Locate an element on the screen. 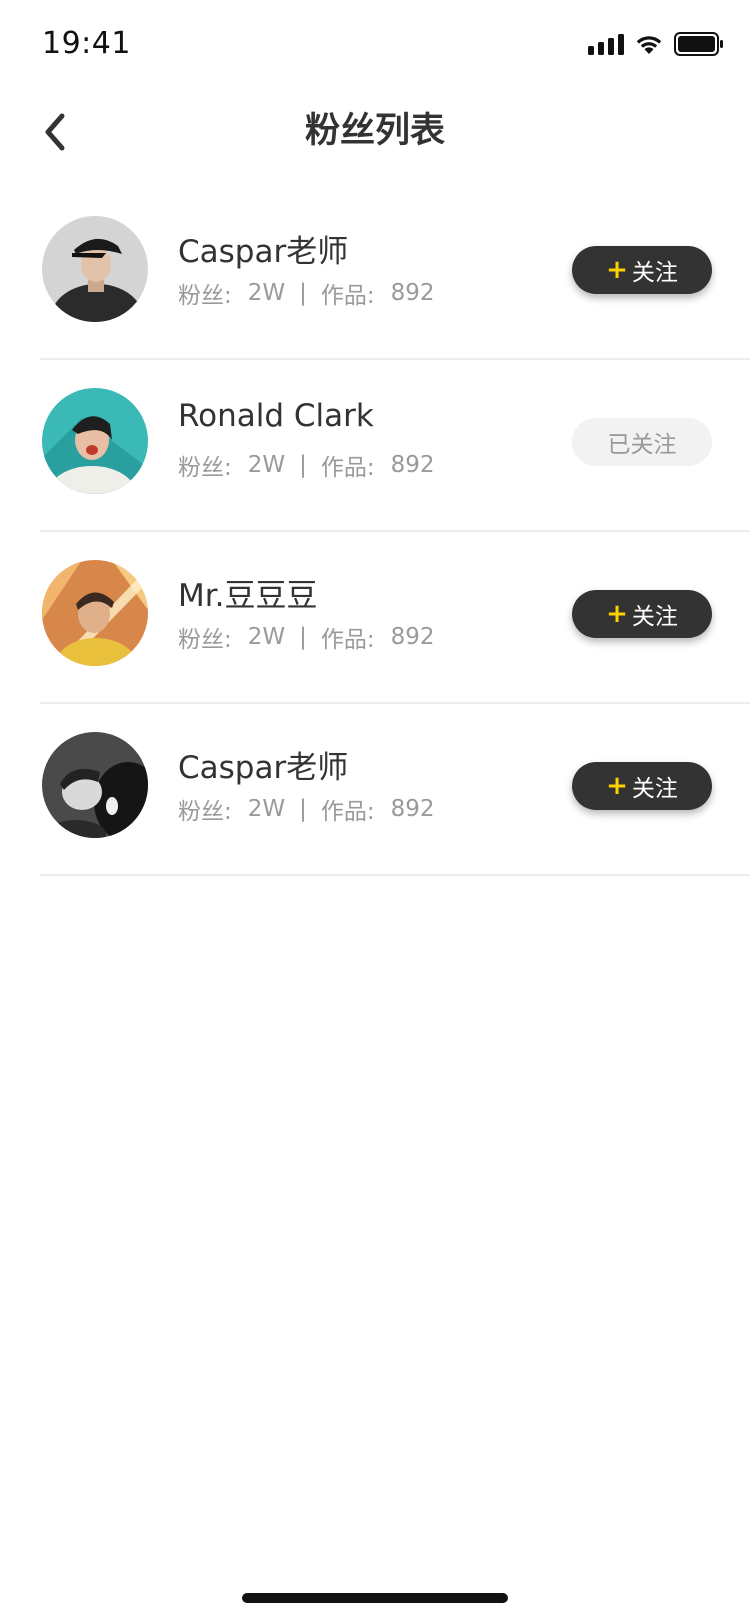 The width and height of the screenshot is (750, 1624). battery-icon is located at coordinates (699, 44).